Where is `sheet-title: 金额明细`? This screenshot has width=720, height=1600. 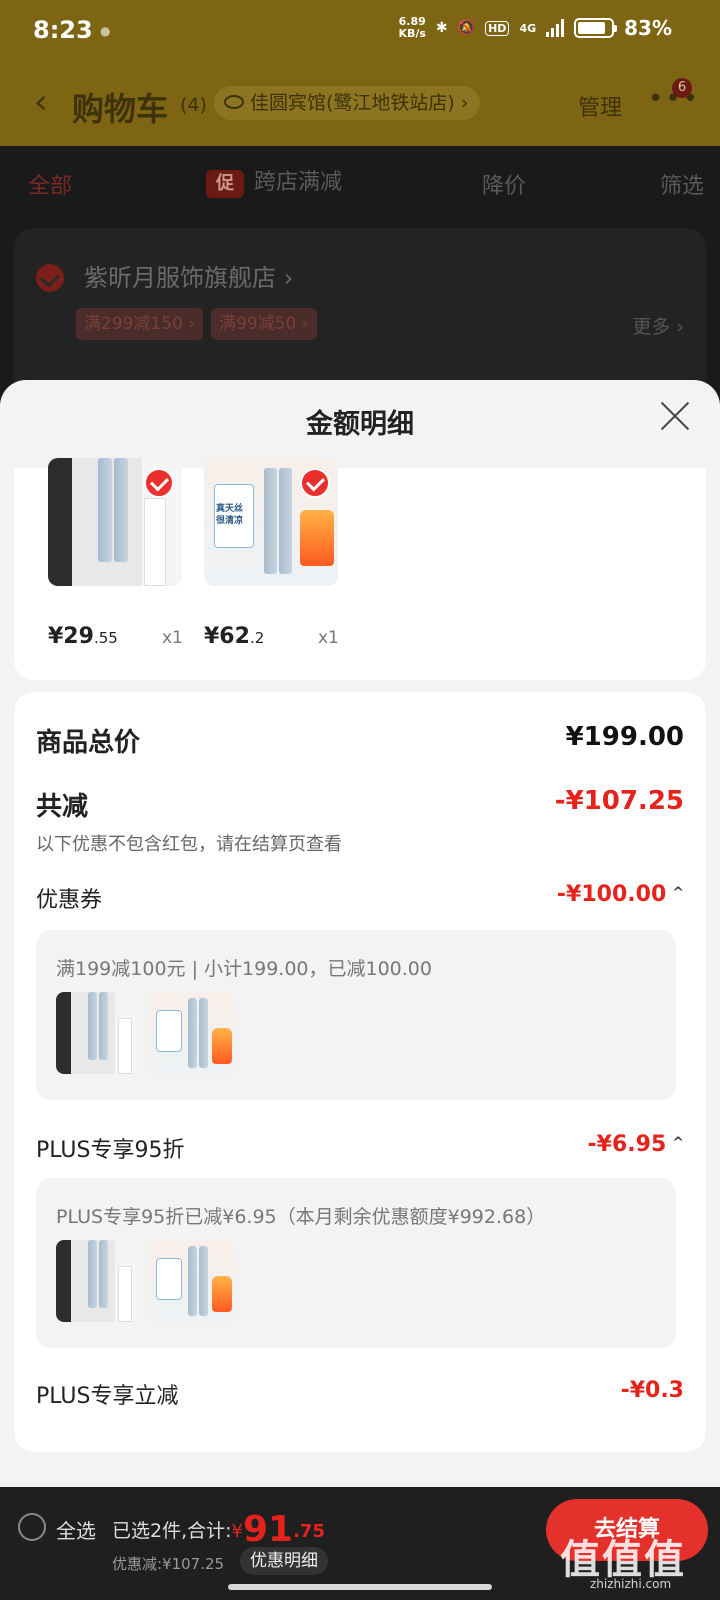 sheet-title: 金额明细 is located at coordinates (360, 424).